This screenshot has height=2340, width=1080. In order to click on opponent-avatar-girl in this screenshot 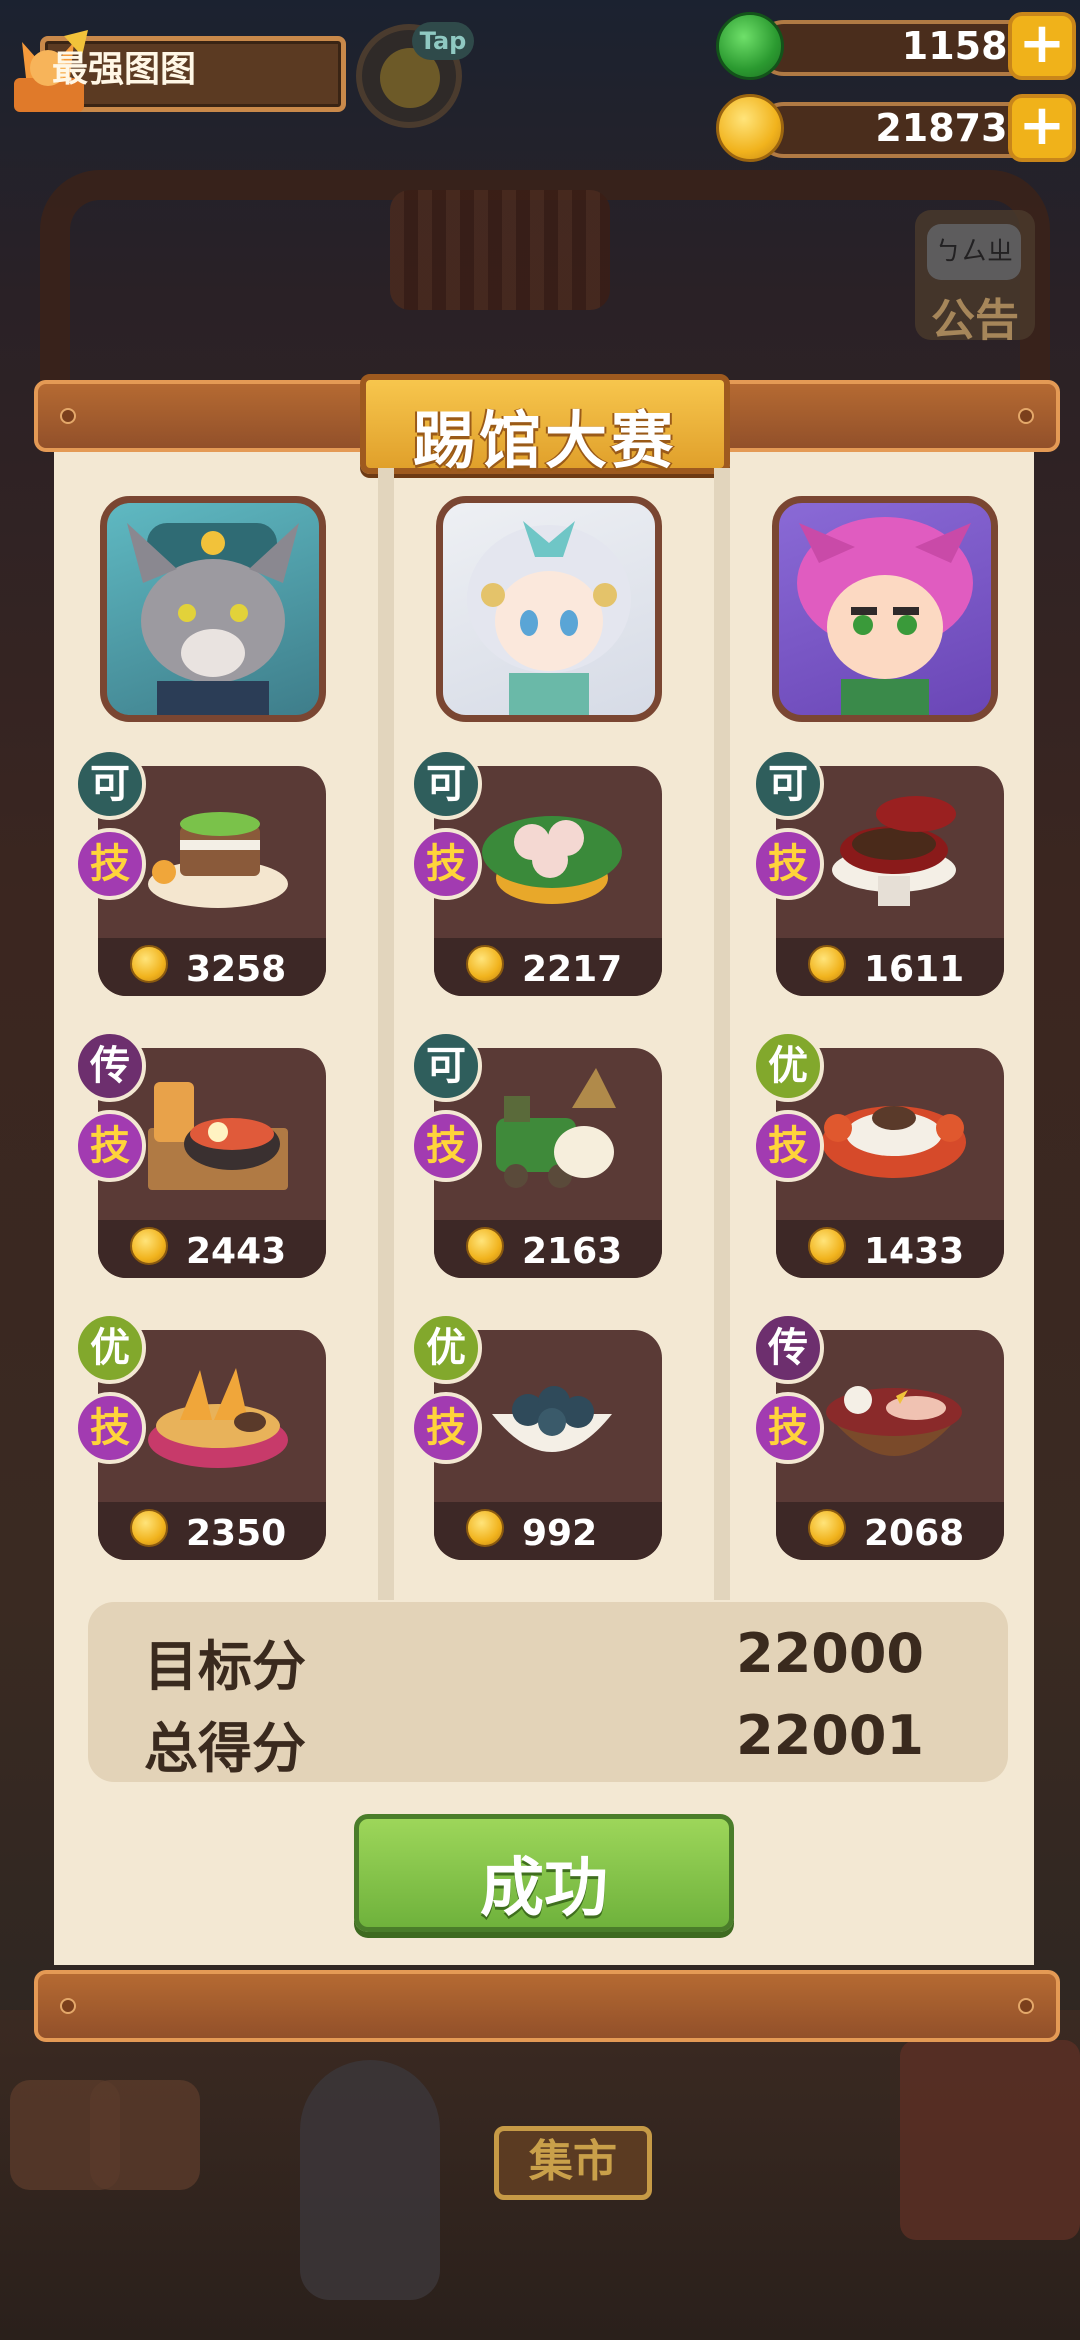, I will do `click(549, 609)`.